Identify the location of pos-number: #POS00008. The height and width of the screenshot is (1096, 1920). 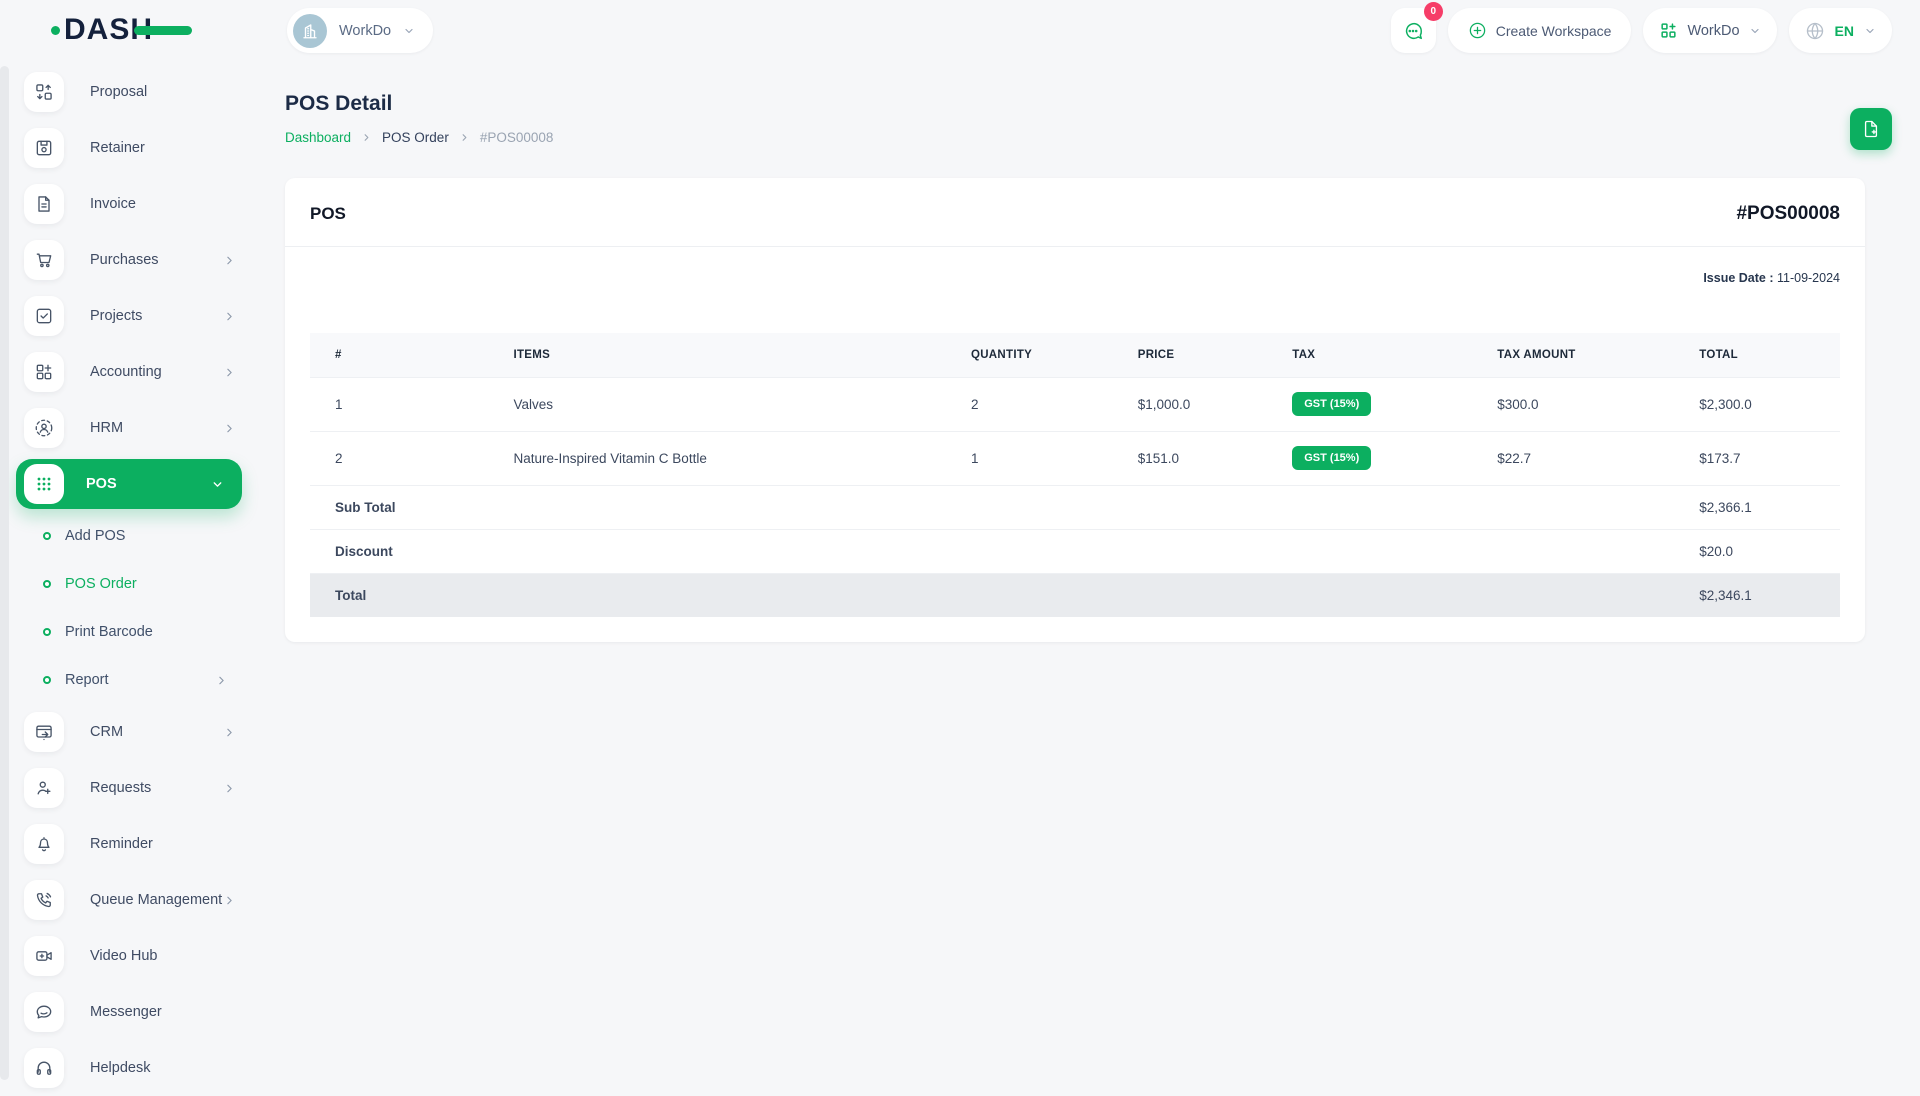
(1788, 214).